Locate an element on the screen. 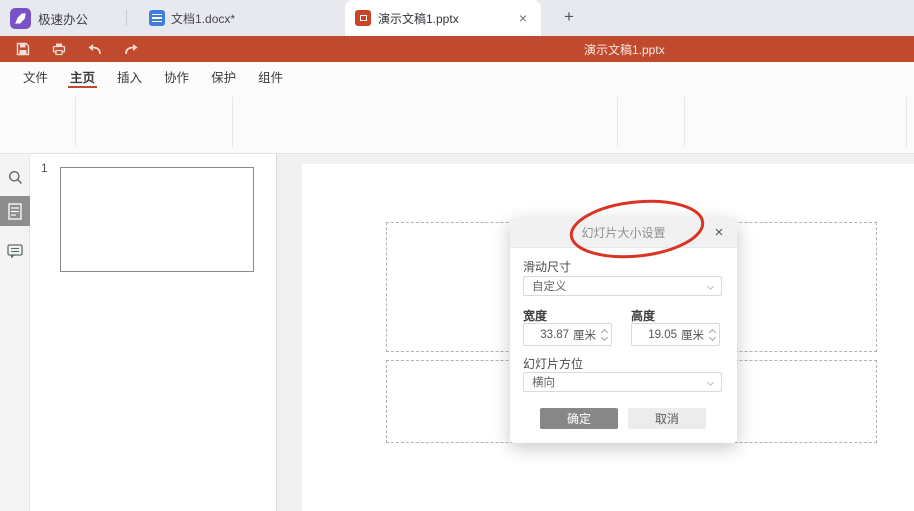  width-input: 33.87 厘米 is located at coordinates (567, 334).